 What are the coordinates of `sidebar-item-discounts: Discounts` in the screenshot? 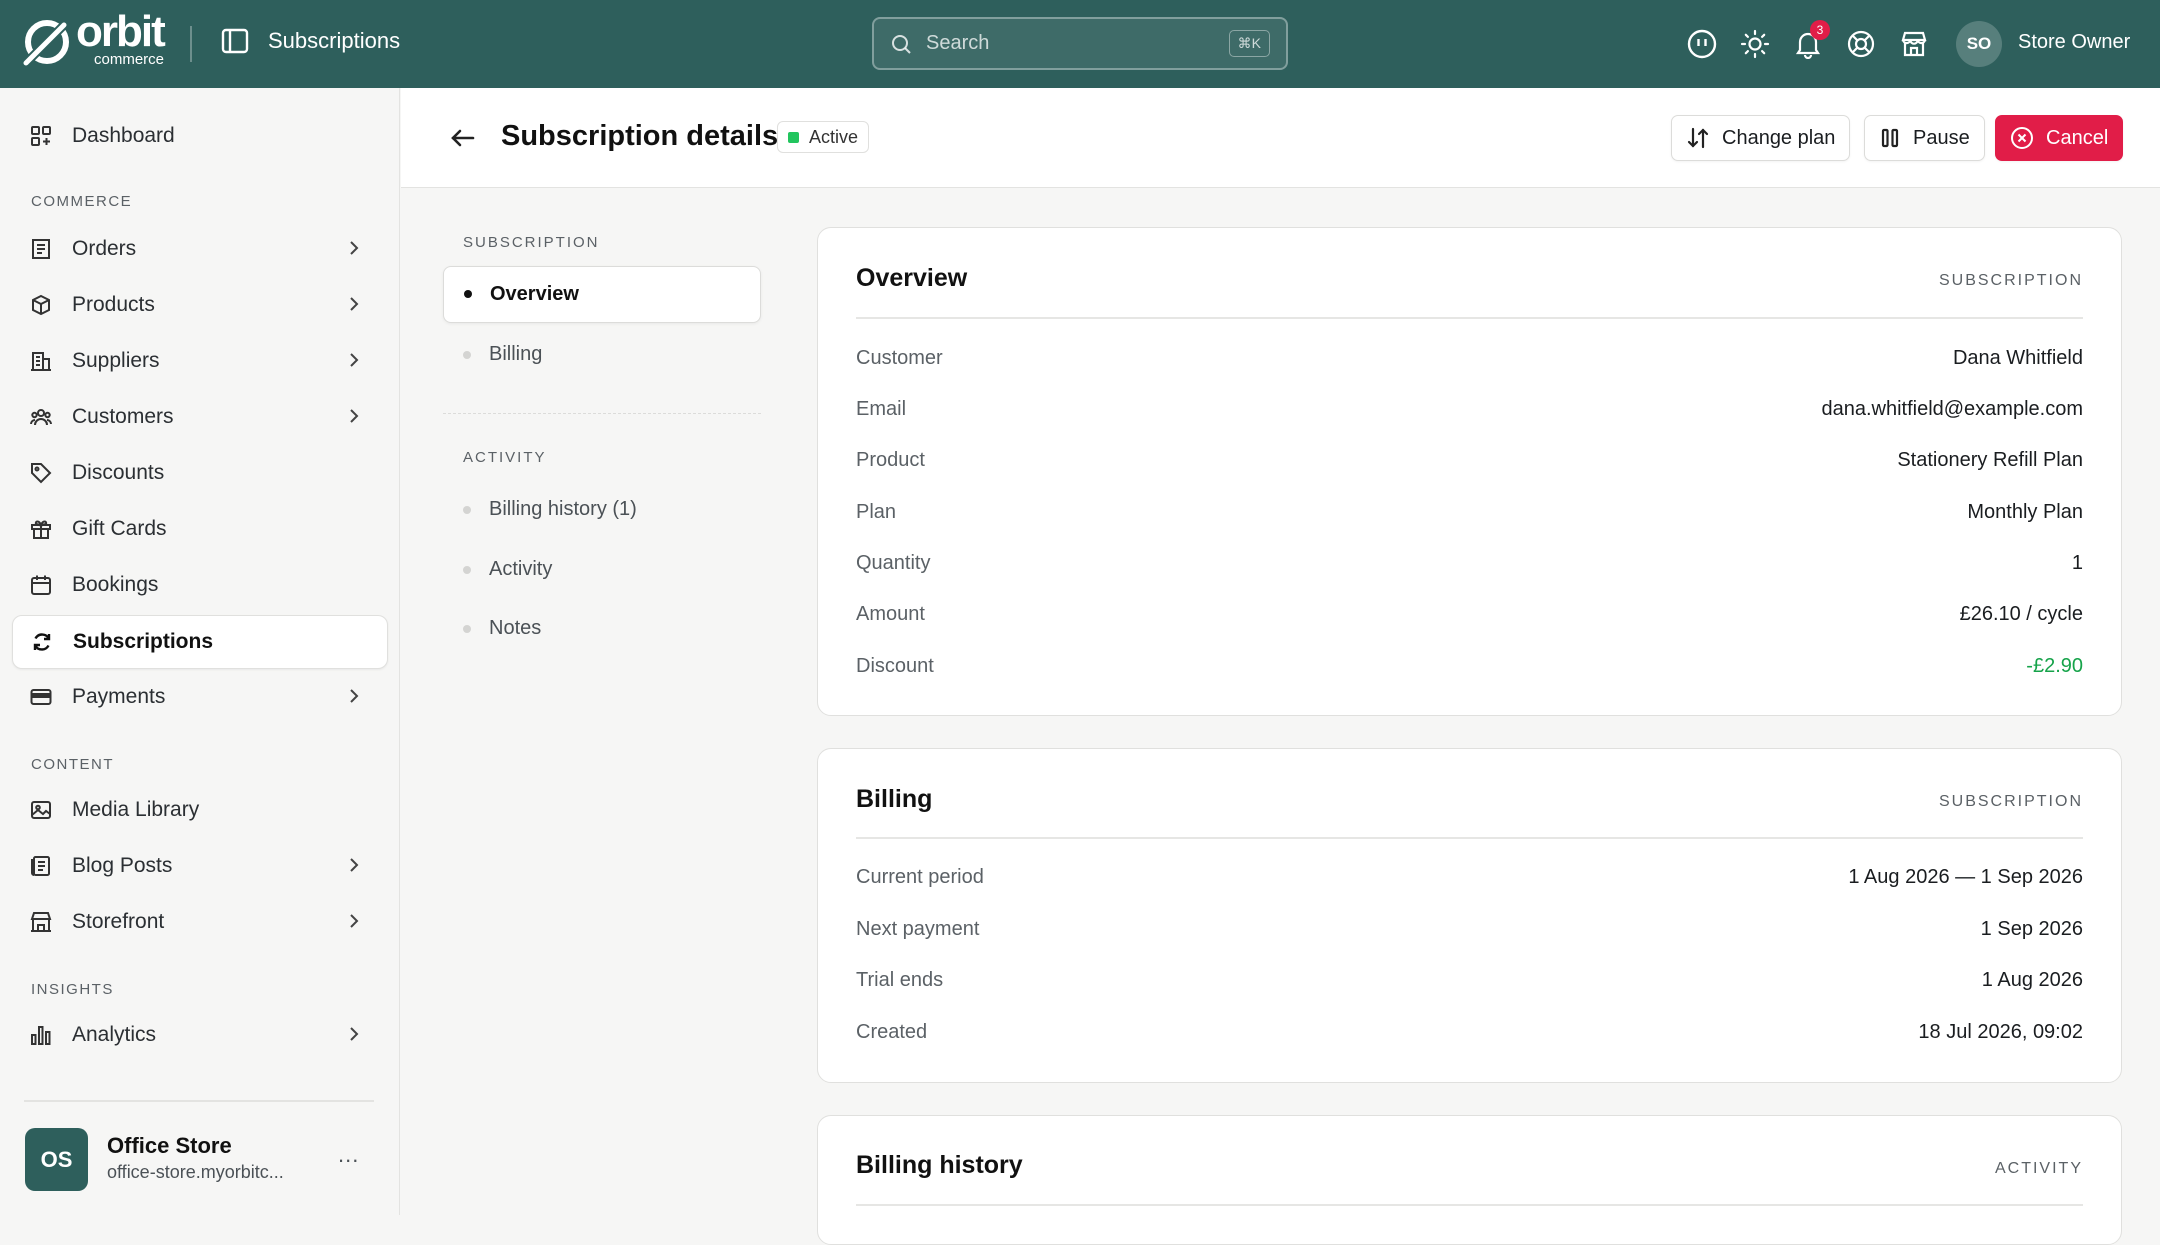 It's located at (200, 472).